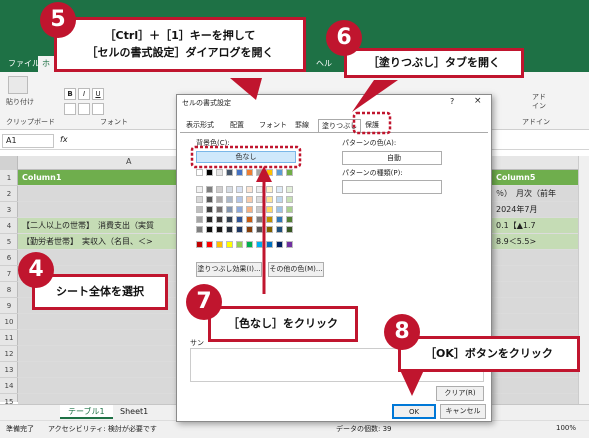  Describe the element at coordinates (344, 38) in the screenshot. I see `step-number-6: 6` at that location.